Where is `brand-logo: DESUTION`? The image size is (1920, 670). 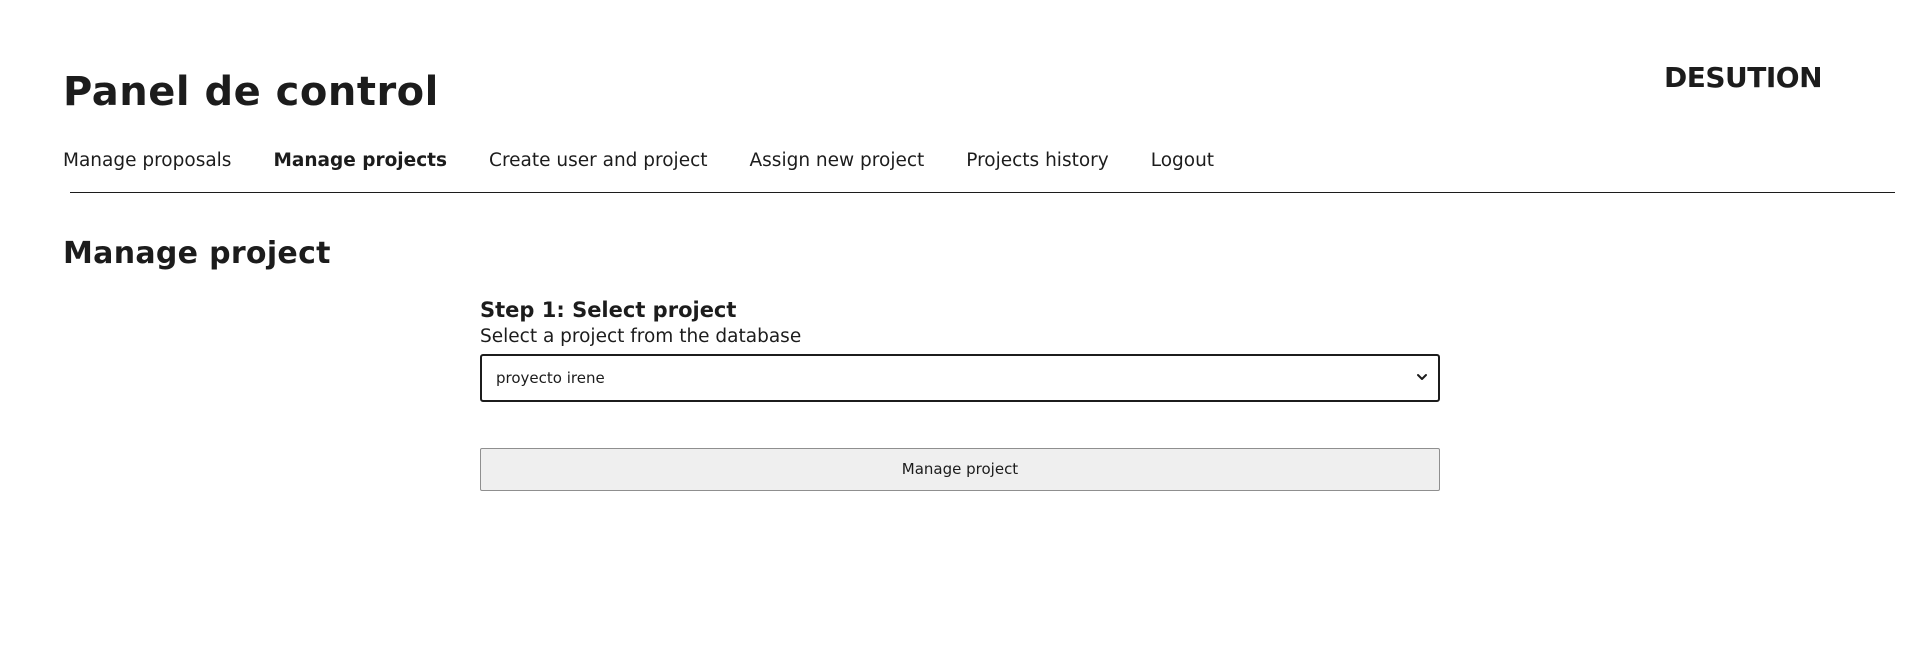 brand-logo: DESUTION is located at coordinates (1743, 78).